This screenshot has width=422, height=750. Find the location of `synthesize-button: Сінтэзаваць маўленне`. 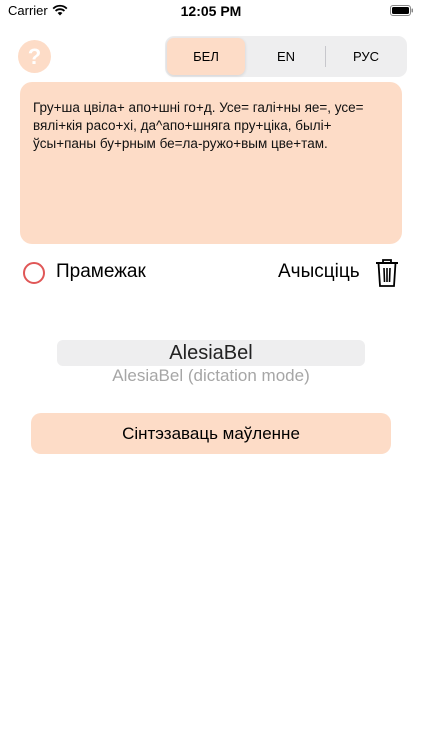

synthesize-button: Сінтэзаваць маўленне is located at coordinates (211, 433).